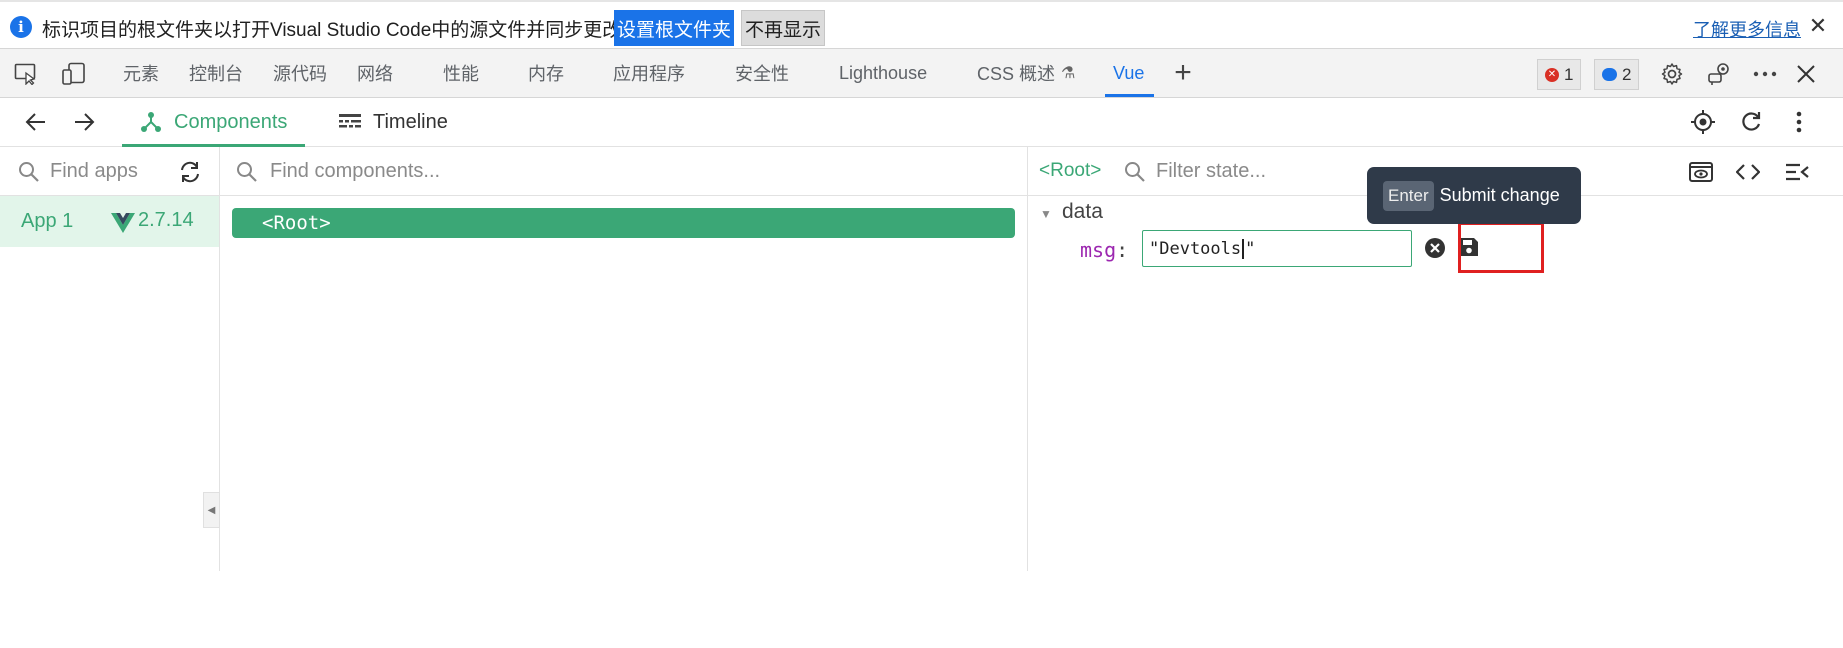 This screenshot has width=1843, height=648. What do you see at coordinates (123, 225) in the screenshot?
I see `vue-logo-icon` at bounding box center [123, 225].